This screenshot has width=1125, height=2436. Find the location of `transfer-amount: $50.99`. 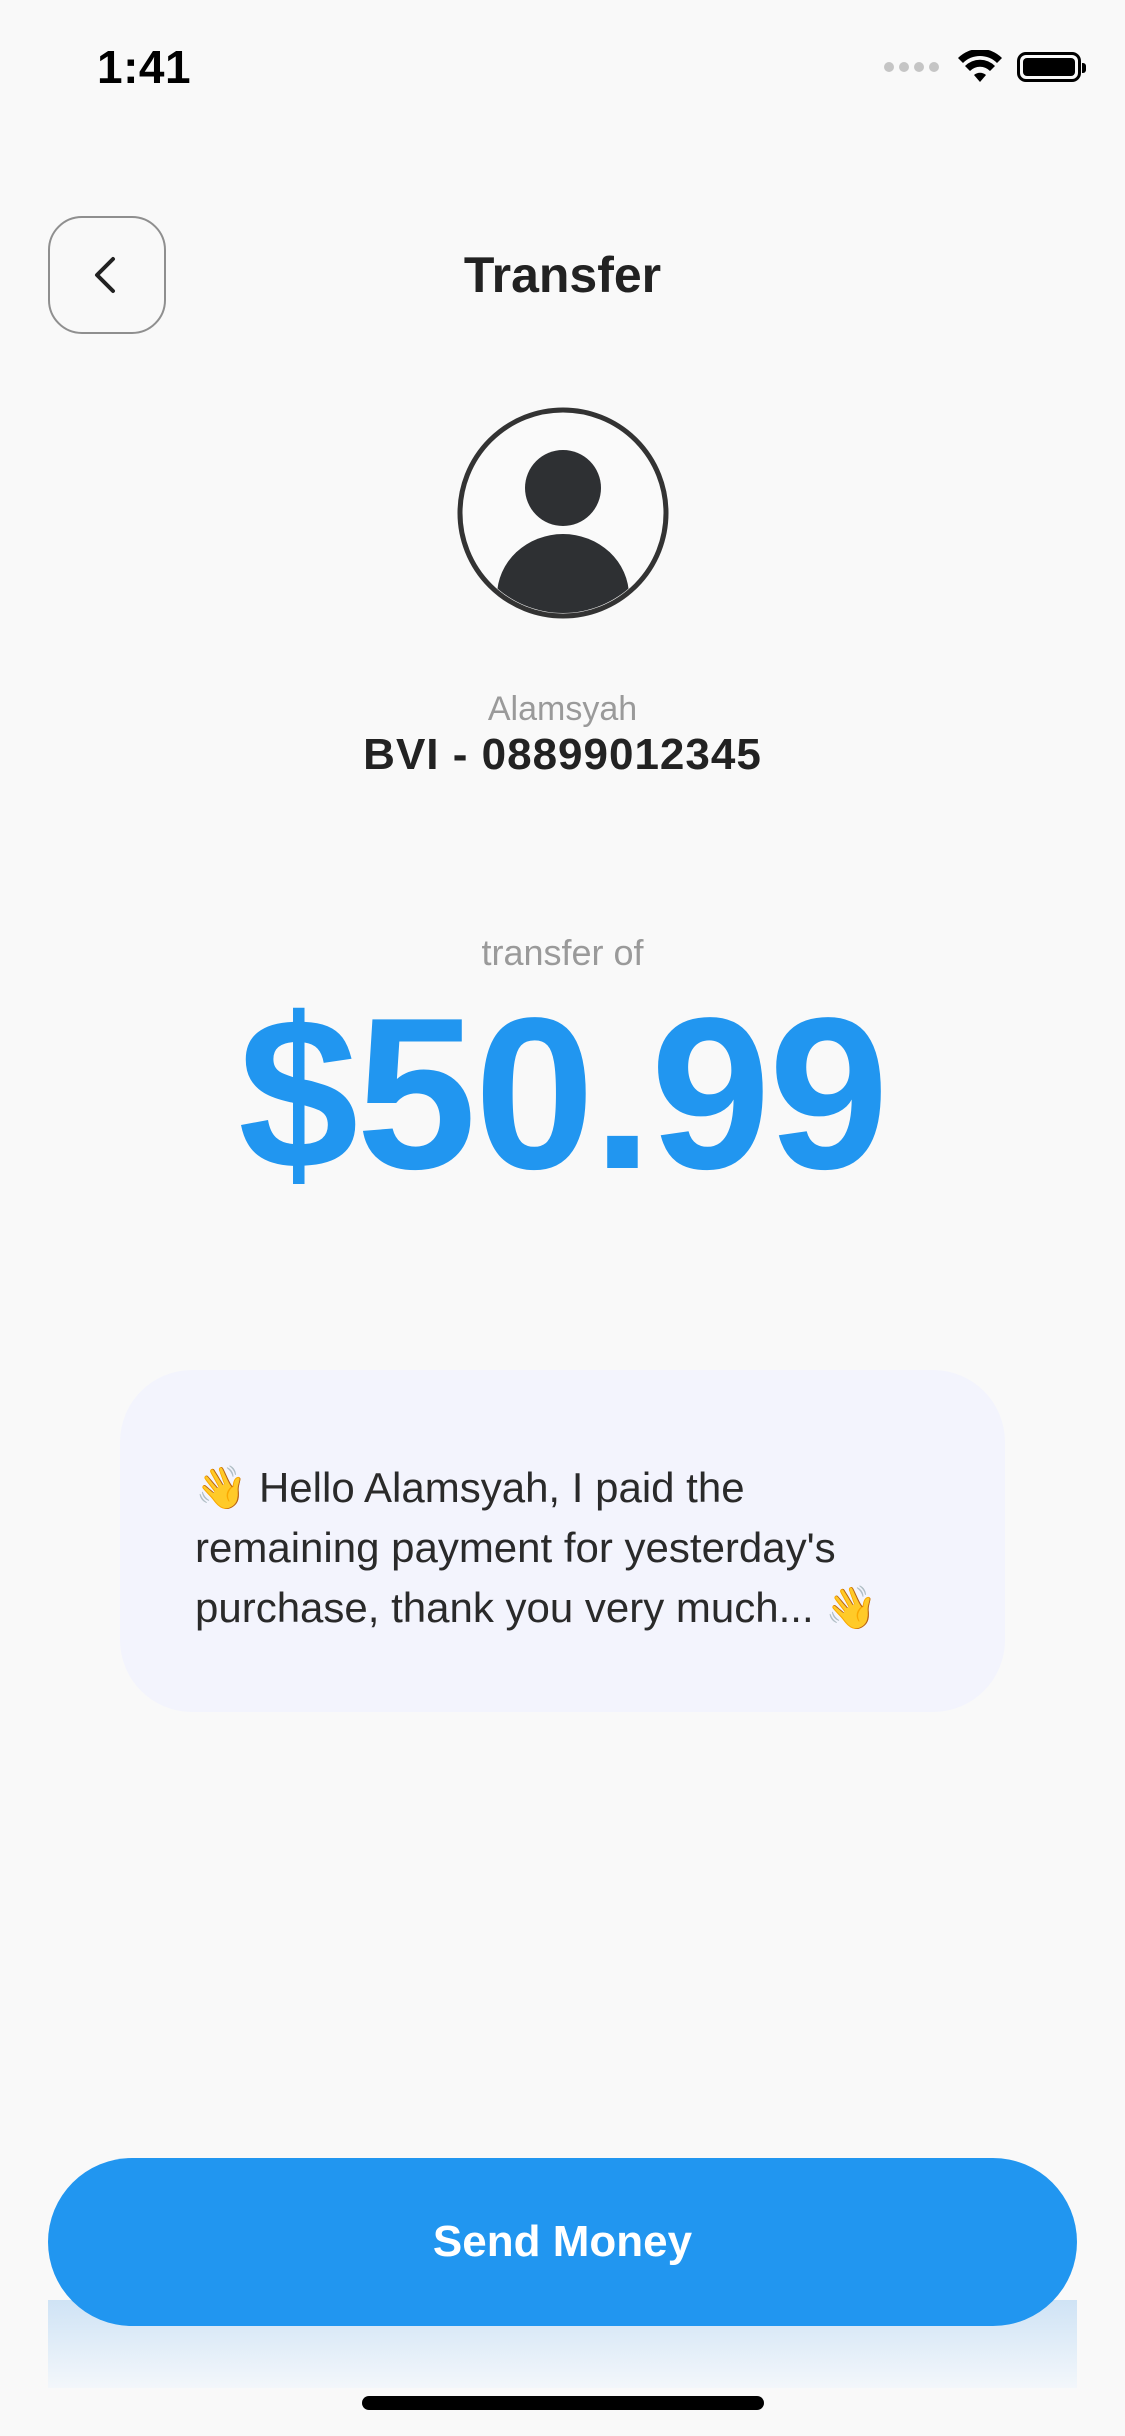

transfer-amount: $50.99 is located at coordinates (563, 1093).